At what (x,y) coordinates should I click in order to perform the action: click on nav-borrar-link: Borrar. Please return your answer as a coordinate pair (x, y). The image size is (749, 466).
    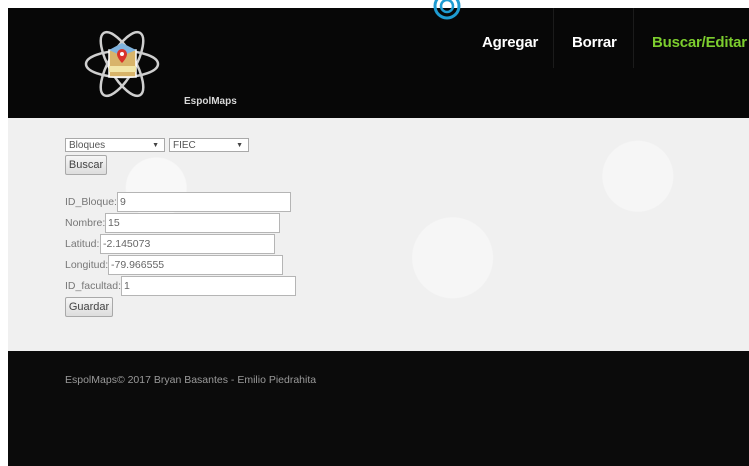
    Looking at the image, I should click on (594, 42).